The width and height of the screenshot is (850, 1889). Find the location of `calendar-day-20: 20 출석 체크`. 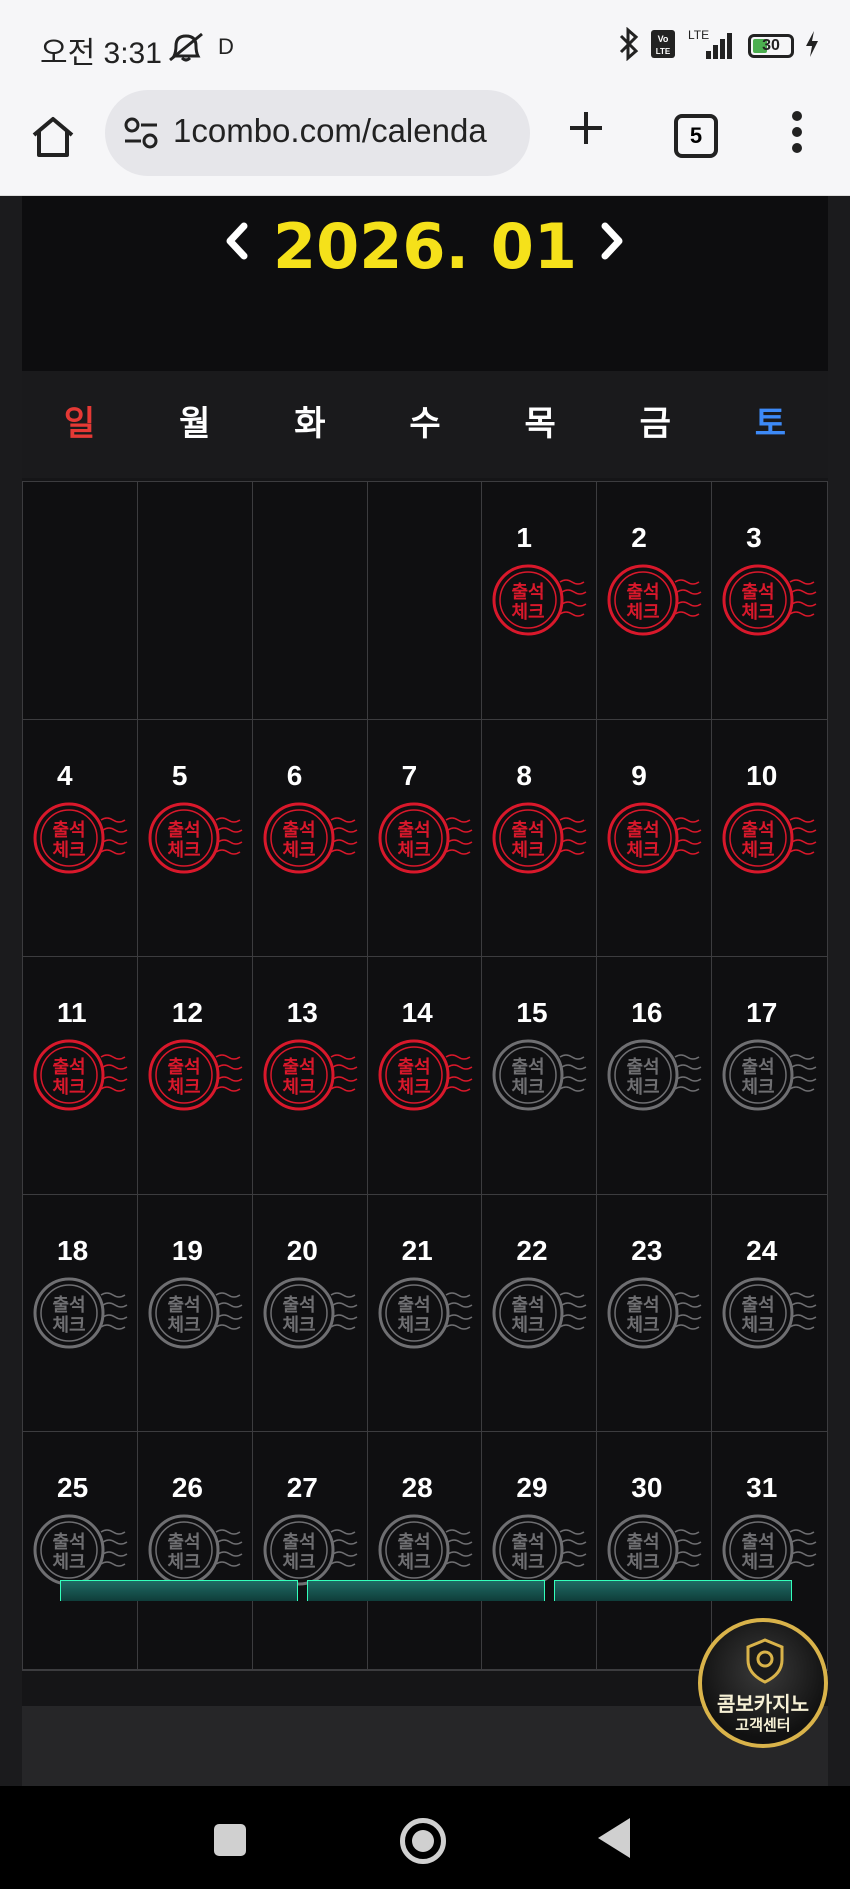

calendar-day-20: 20 출석 체크 is located at coordinates (310, 1313).